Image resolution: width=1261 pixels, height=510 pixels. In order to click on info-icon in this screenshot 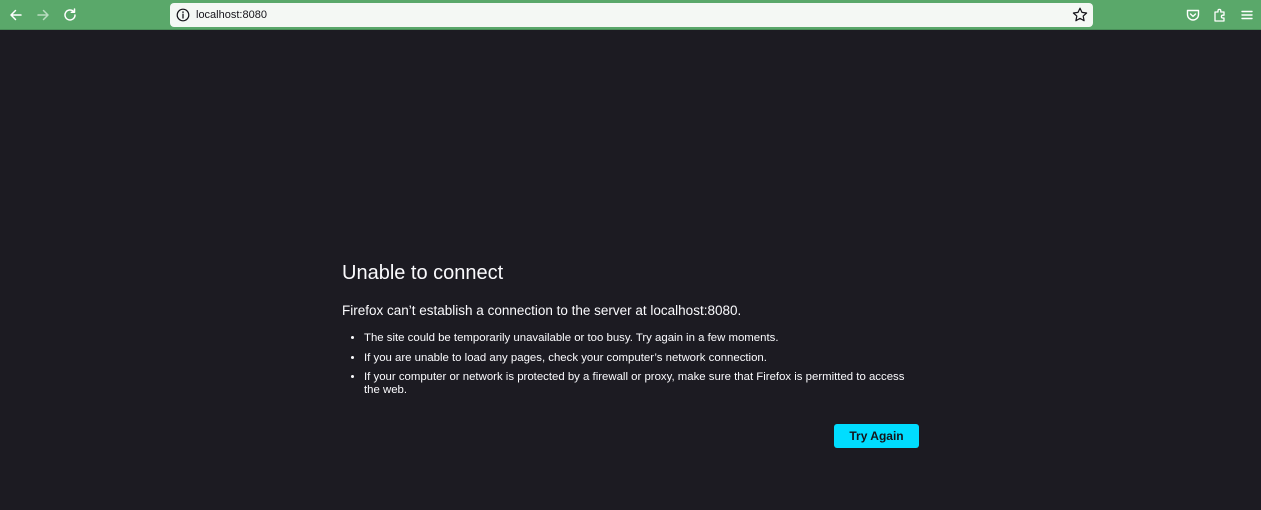, I will do `click(183, 15)`.